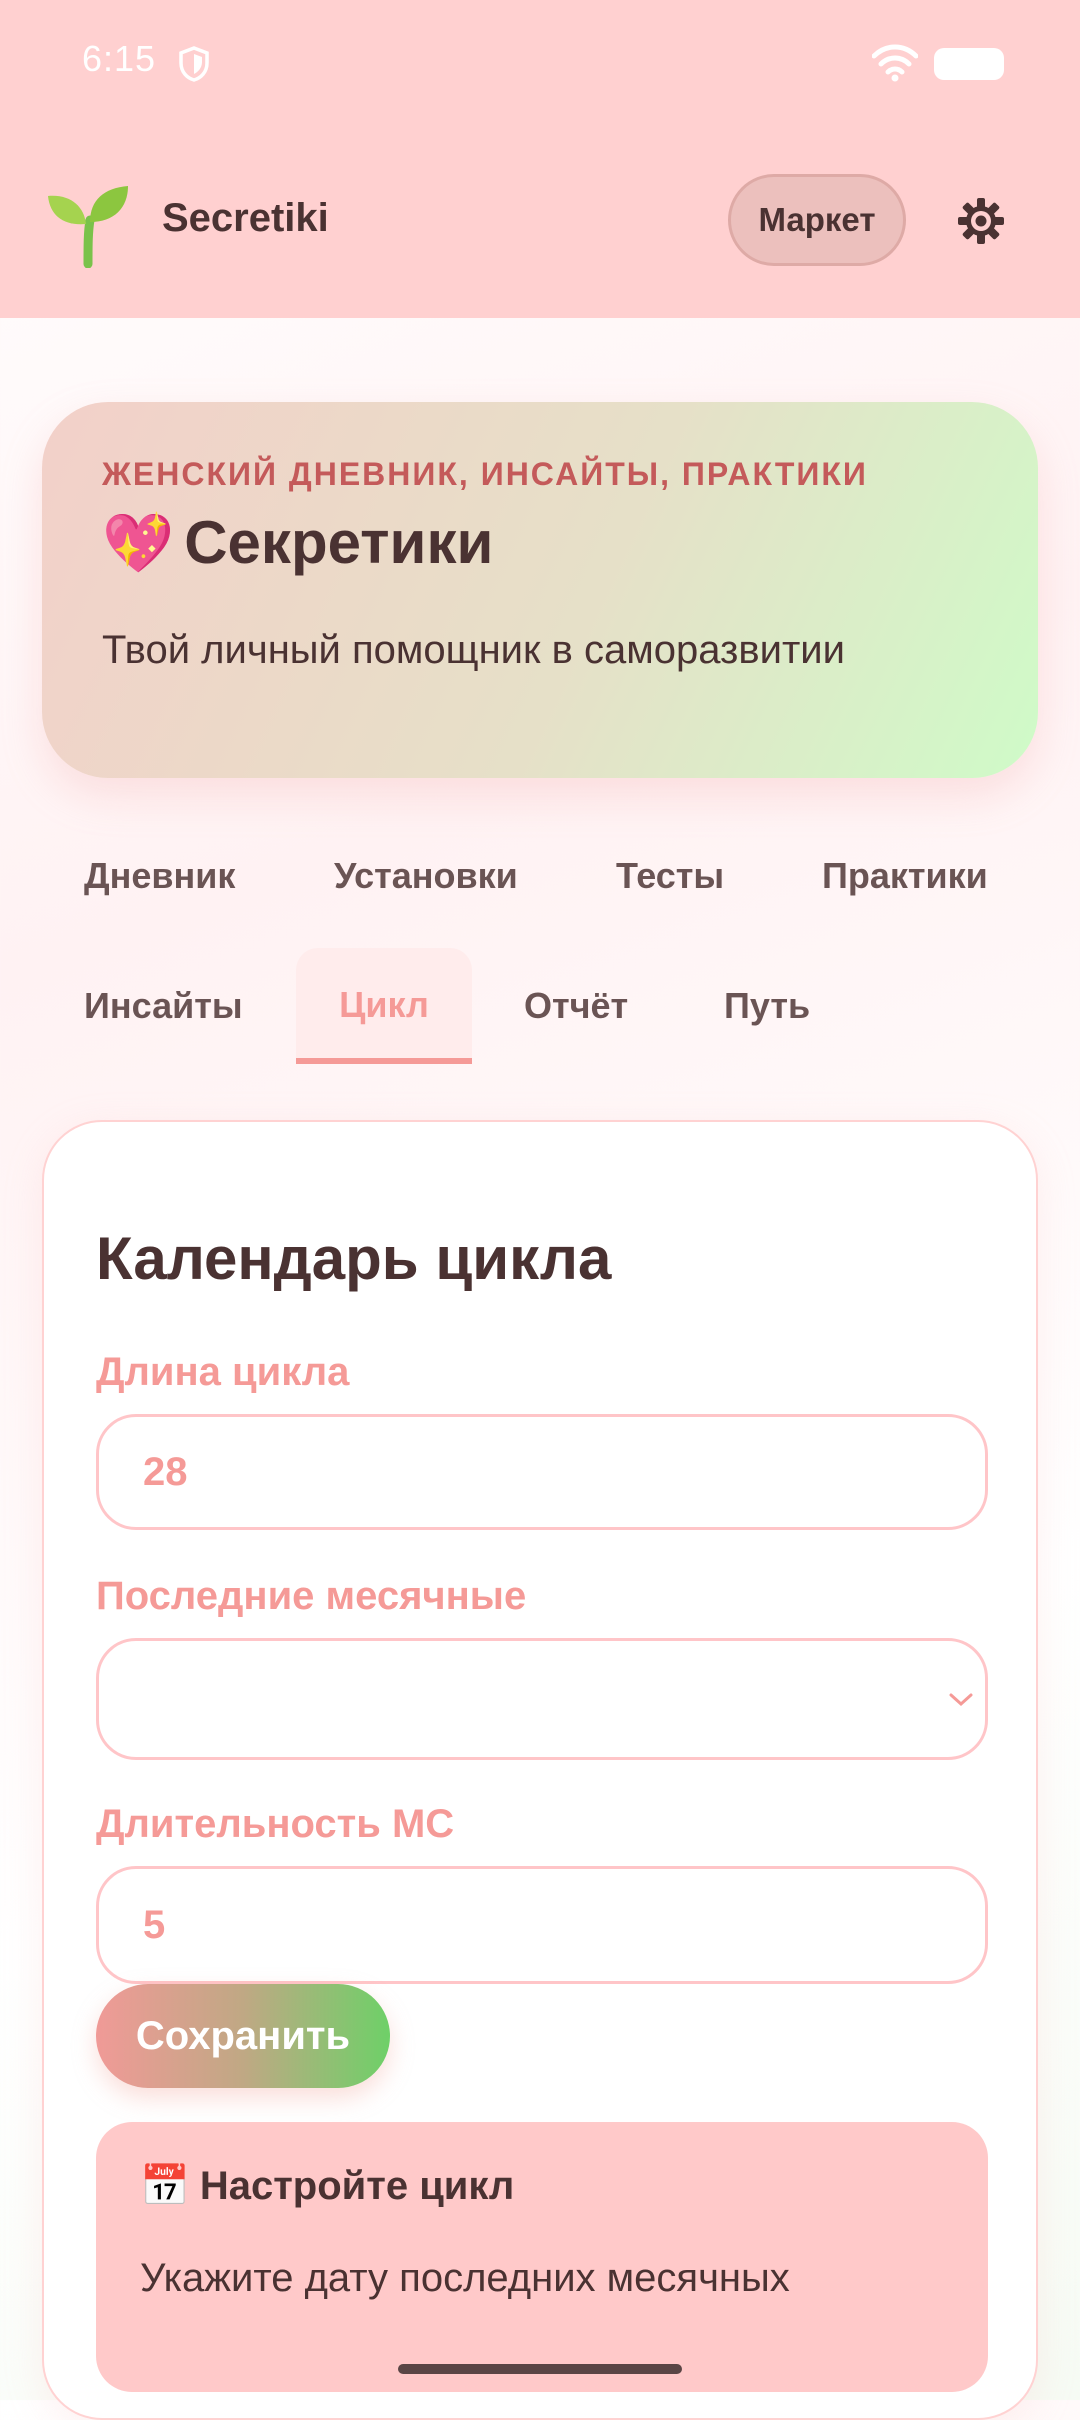  What do you see at coordinates (767, 1006) in the screenshot?
I see `tab-path: Путь` at bounding box center [767, 1006].